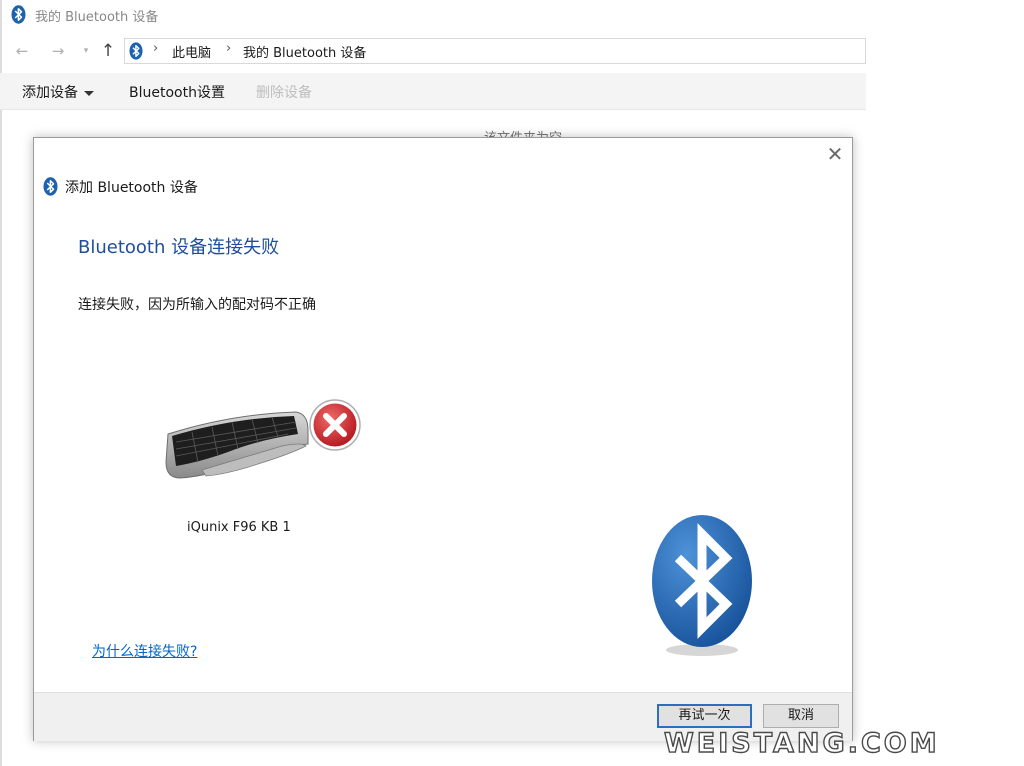  What do you see at coordinates (835, 154) in the screenshot?
I see `close-icon: ✕` at bounding box center [835, 154].